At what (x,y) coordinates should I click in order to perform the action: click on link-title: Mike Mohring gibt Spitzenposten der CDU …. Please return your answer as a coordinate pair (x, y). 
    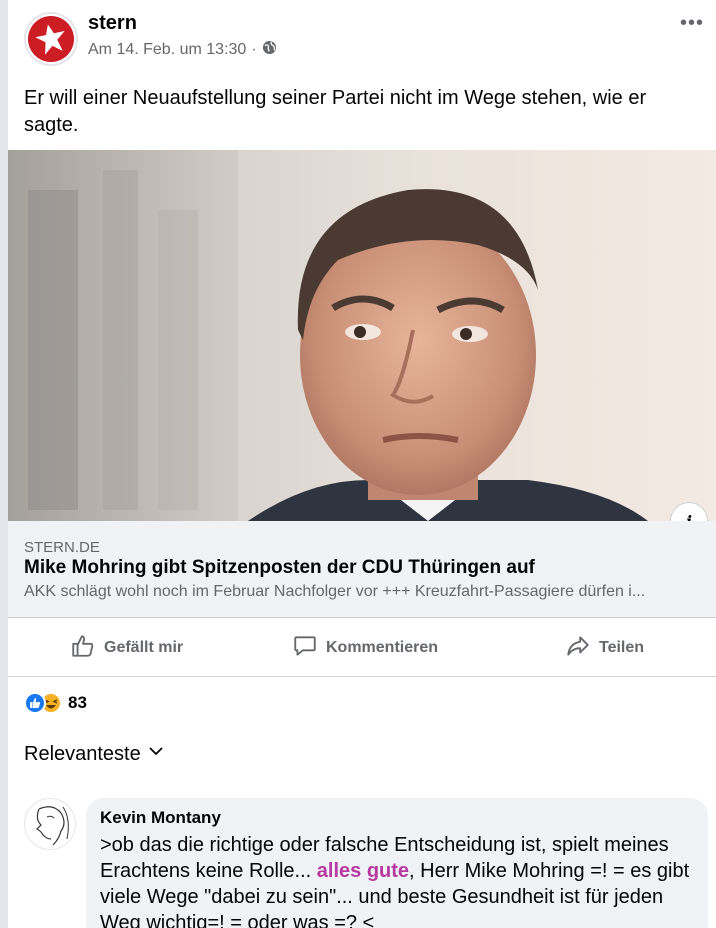
    Looking at the image, I should click on (279, 568).